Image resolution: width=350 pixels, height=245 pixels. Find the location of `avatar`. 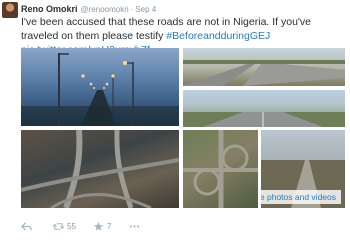

avatar is located at coordinates (10, 10).